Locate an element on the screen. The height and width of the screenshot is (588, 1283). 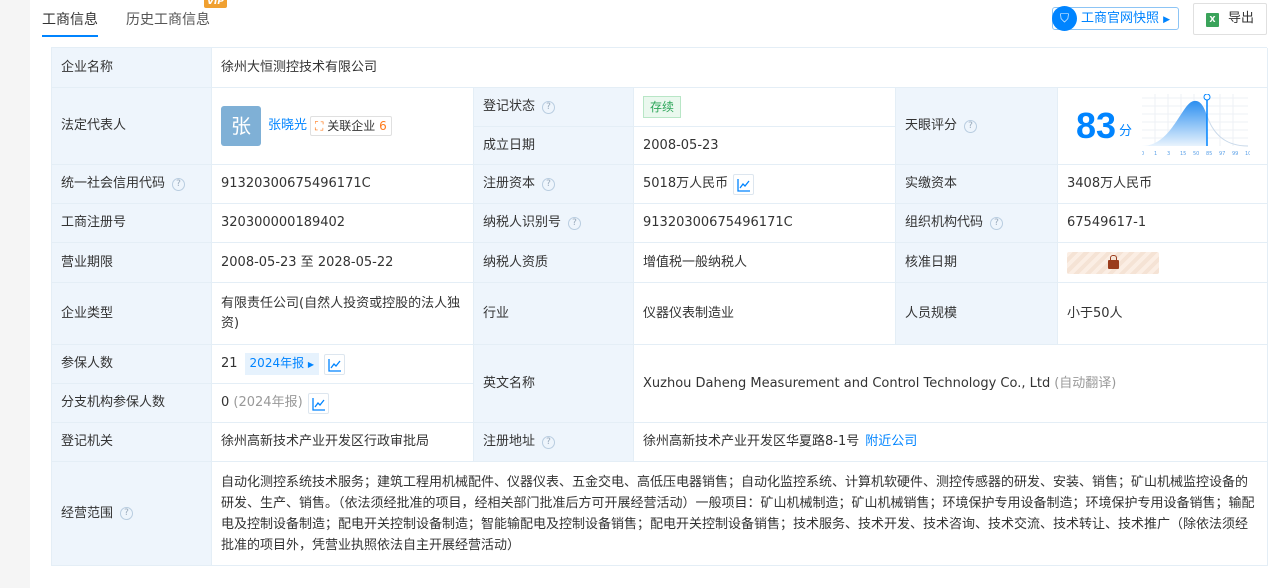
label-text: 纳税人识别号 is located at coordinates (522, 222).